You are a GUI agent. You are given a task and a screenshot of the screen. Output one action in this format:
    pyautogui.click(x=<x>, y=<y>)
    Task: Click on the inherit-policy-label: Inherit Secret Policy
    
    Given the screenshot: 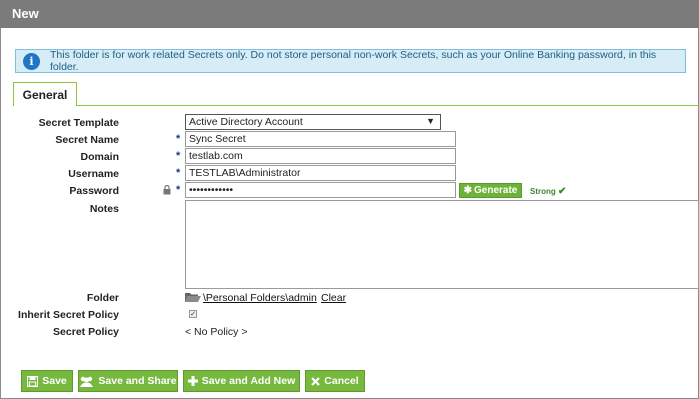 What is the action you would take?
    pyautogui.click(x=68, y=315)
    